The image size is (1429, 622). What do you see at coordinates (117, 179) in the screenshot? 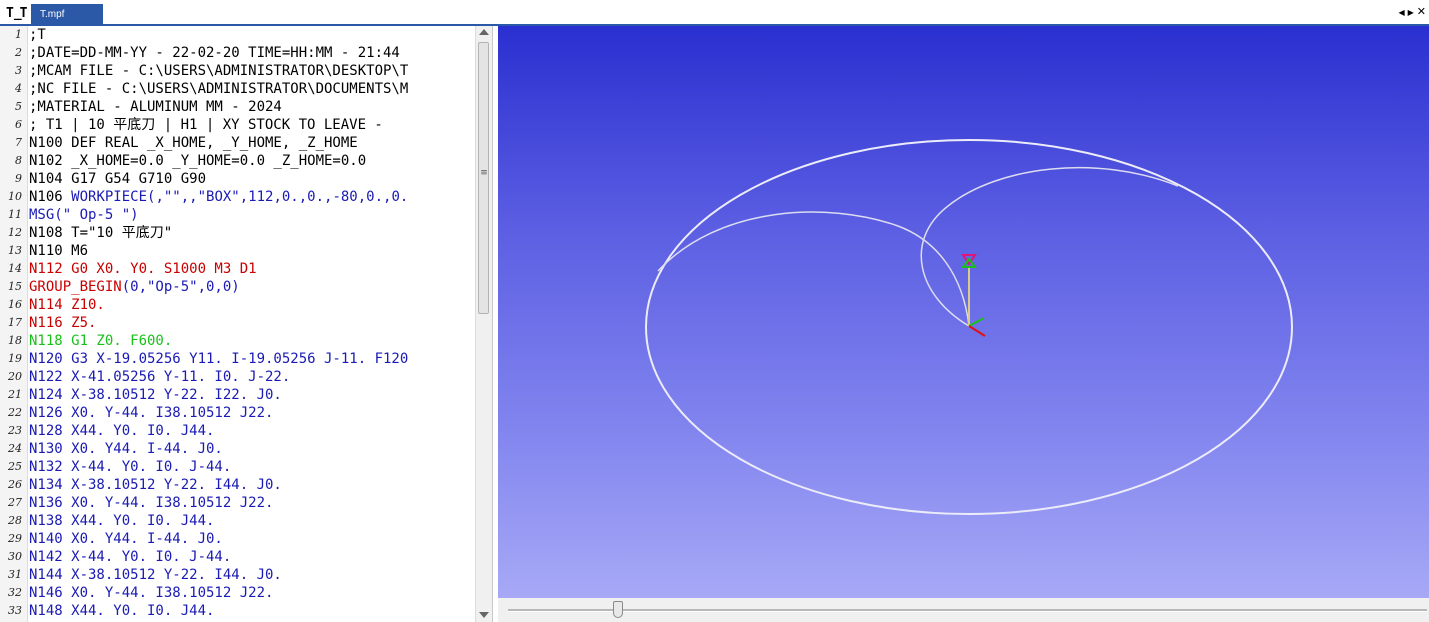
I see `code-line: N104 G17 G54 G710 G90` at bounding box center [117, 179].